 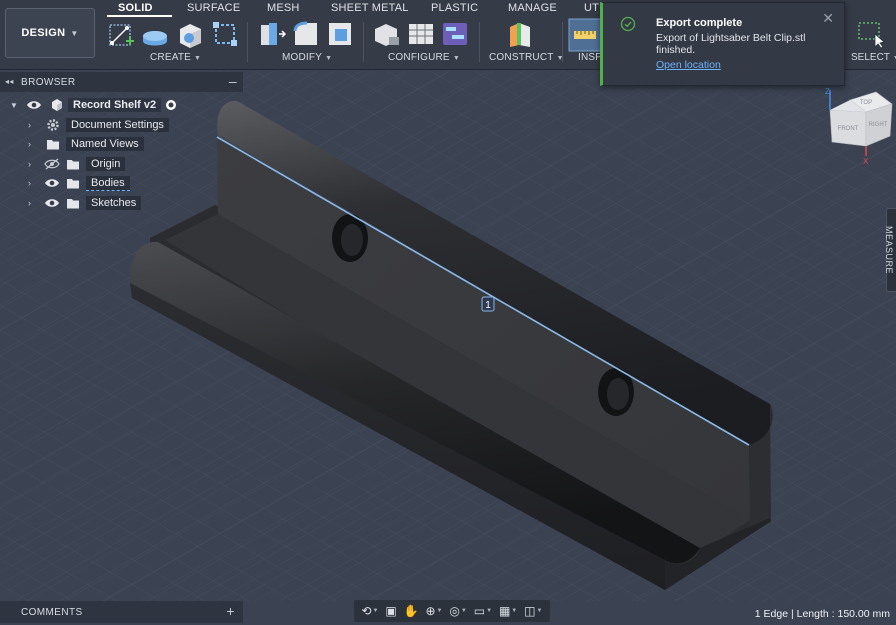 I want to click on select-menu: SELECT▼, so click(x=873, y=57).